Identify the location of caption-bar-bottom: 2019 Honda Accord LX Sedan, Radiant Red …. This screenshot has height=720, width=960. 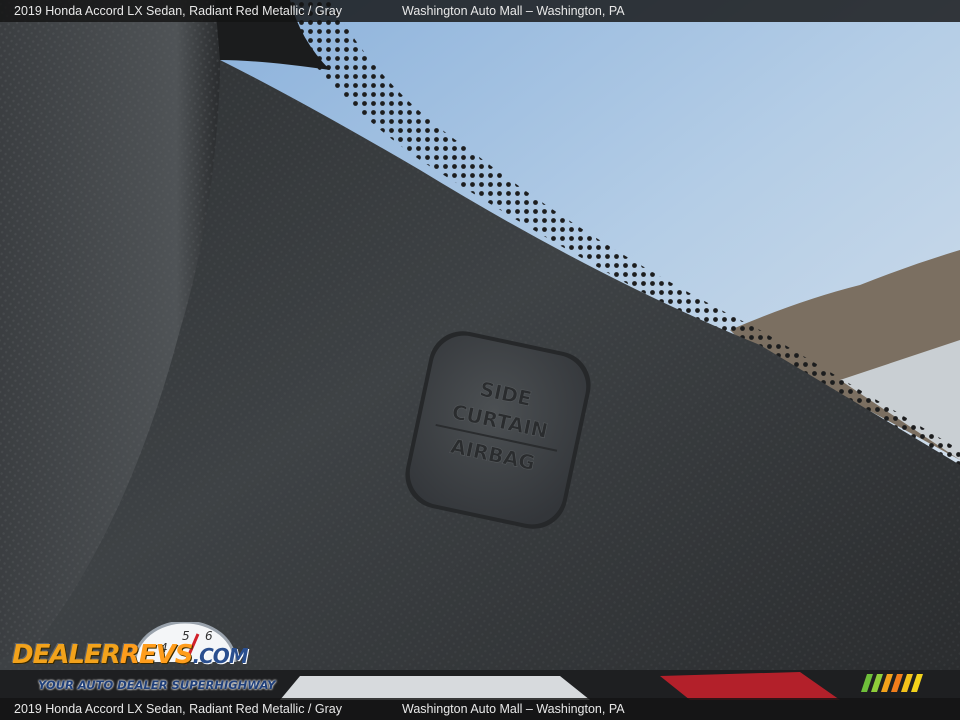
(480, 709).